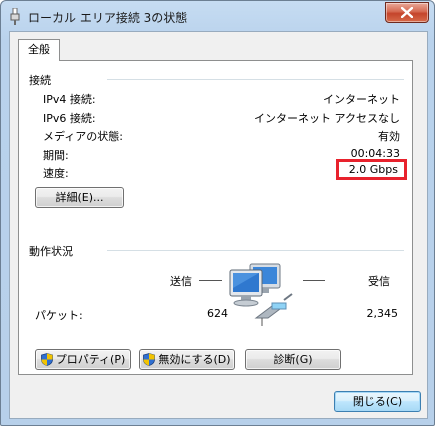  I want to click on sent-line, so click(210, 280).